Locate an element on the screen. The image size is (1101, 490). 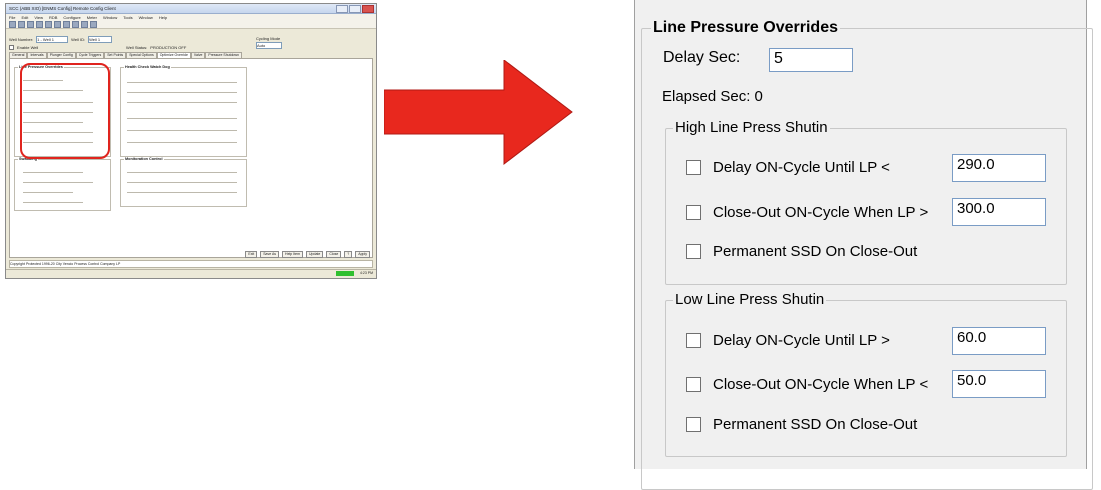
cycling-mode-value: Auto is located at coordinates (261, 45).